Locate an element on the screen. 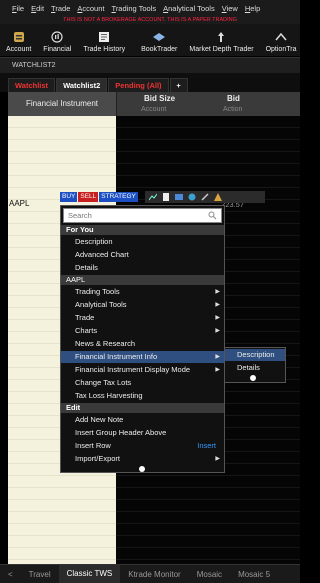  menu-item-news-research: News & Research is located at coordinates (142, 344).